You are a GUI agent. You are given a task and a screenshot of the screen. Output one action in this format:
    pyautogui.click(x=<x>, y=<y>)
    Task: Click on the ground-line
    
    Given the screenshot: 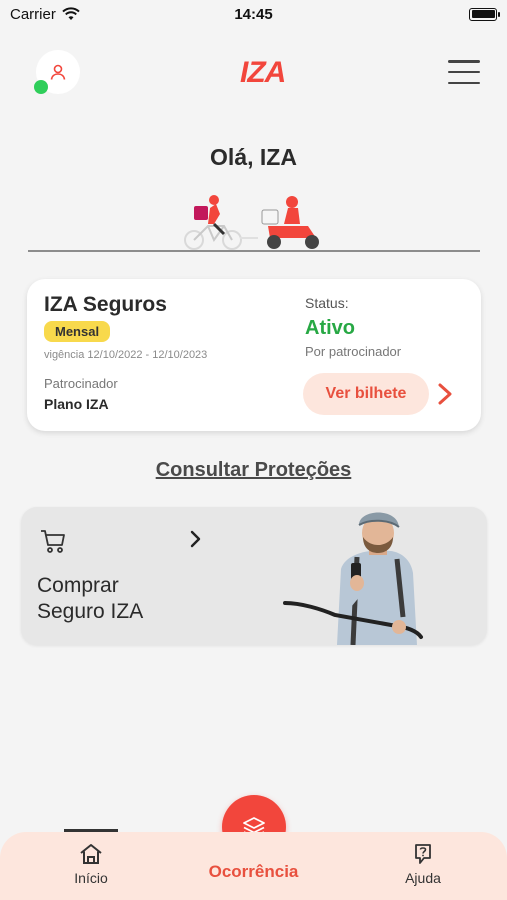 What is the action you would take?
    pyautogui.click(x=254, y=251)
    